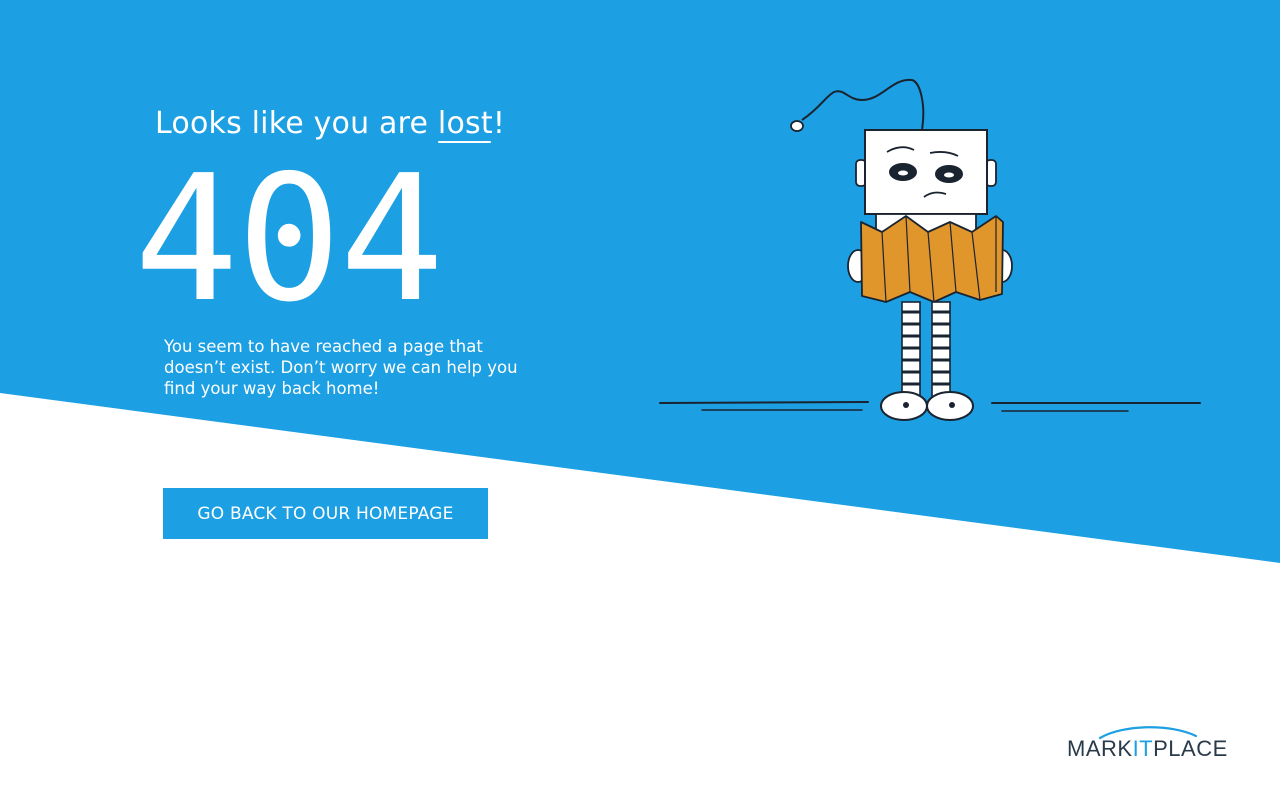  What do you see at coordinates (499, 123) in the screenshot?
I see `headline-suffix: !` at bounding box center [499, 123].